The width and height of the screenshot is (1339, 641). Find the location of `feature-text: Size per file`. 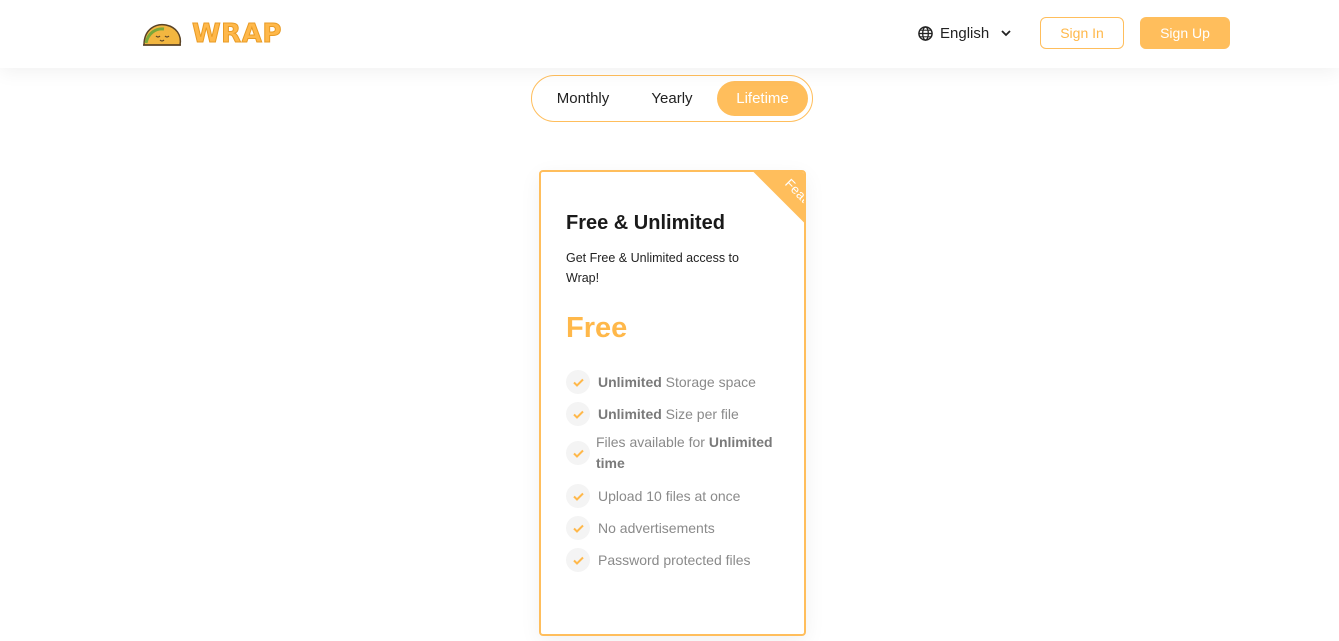

feature-text: Size per file is located at coordinates (700, 413).